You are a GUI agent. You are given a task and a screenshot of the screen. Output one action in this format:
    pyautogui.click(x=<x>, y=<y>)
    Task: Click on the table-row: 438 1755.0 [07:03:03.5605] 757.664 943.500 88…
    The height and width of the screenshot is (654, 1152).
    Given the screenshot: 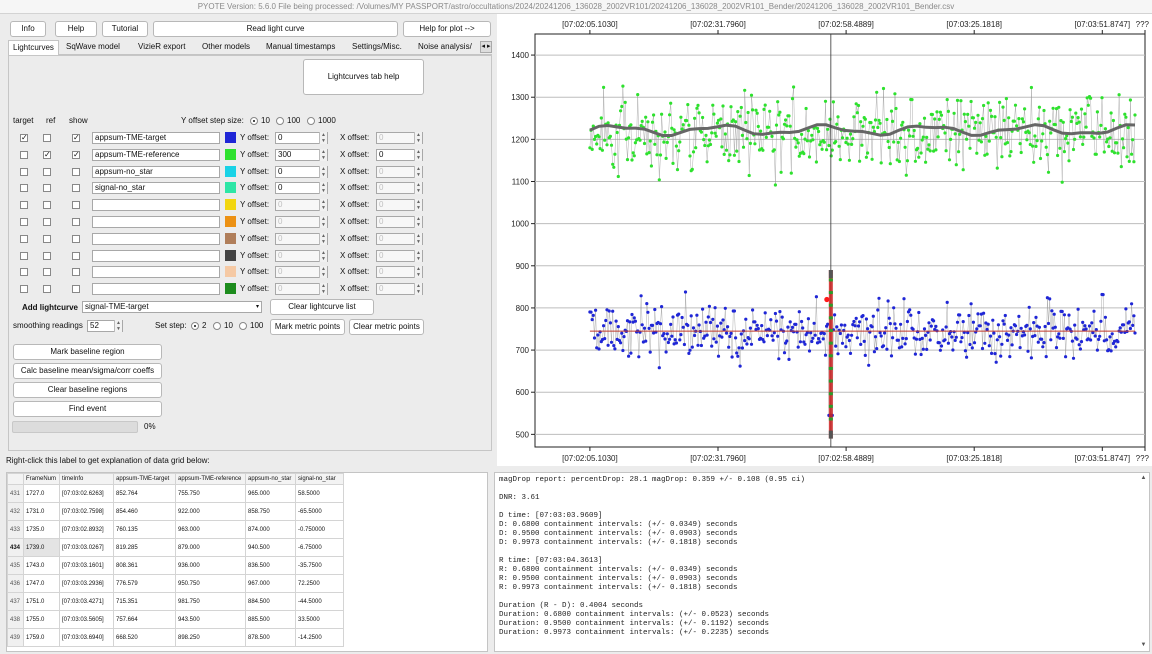 What is the action you would take?
    pyautogui.click(x=175, y=619)
    